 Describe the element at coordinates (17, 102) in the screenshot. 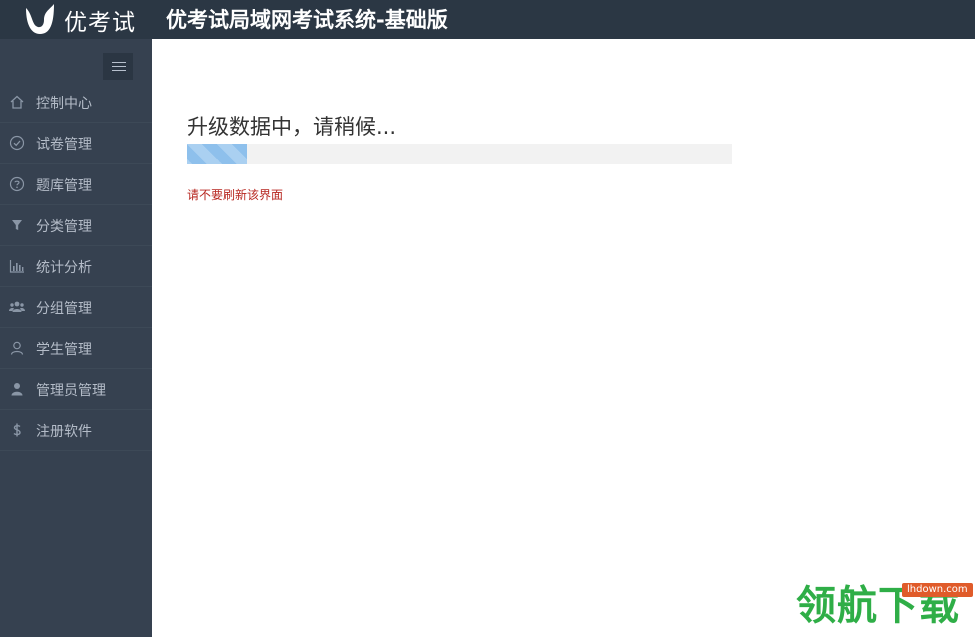

I see `home-icon` at that location.